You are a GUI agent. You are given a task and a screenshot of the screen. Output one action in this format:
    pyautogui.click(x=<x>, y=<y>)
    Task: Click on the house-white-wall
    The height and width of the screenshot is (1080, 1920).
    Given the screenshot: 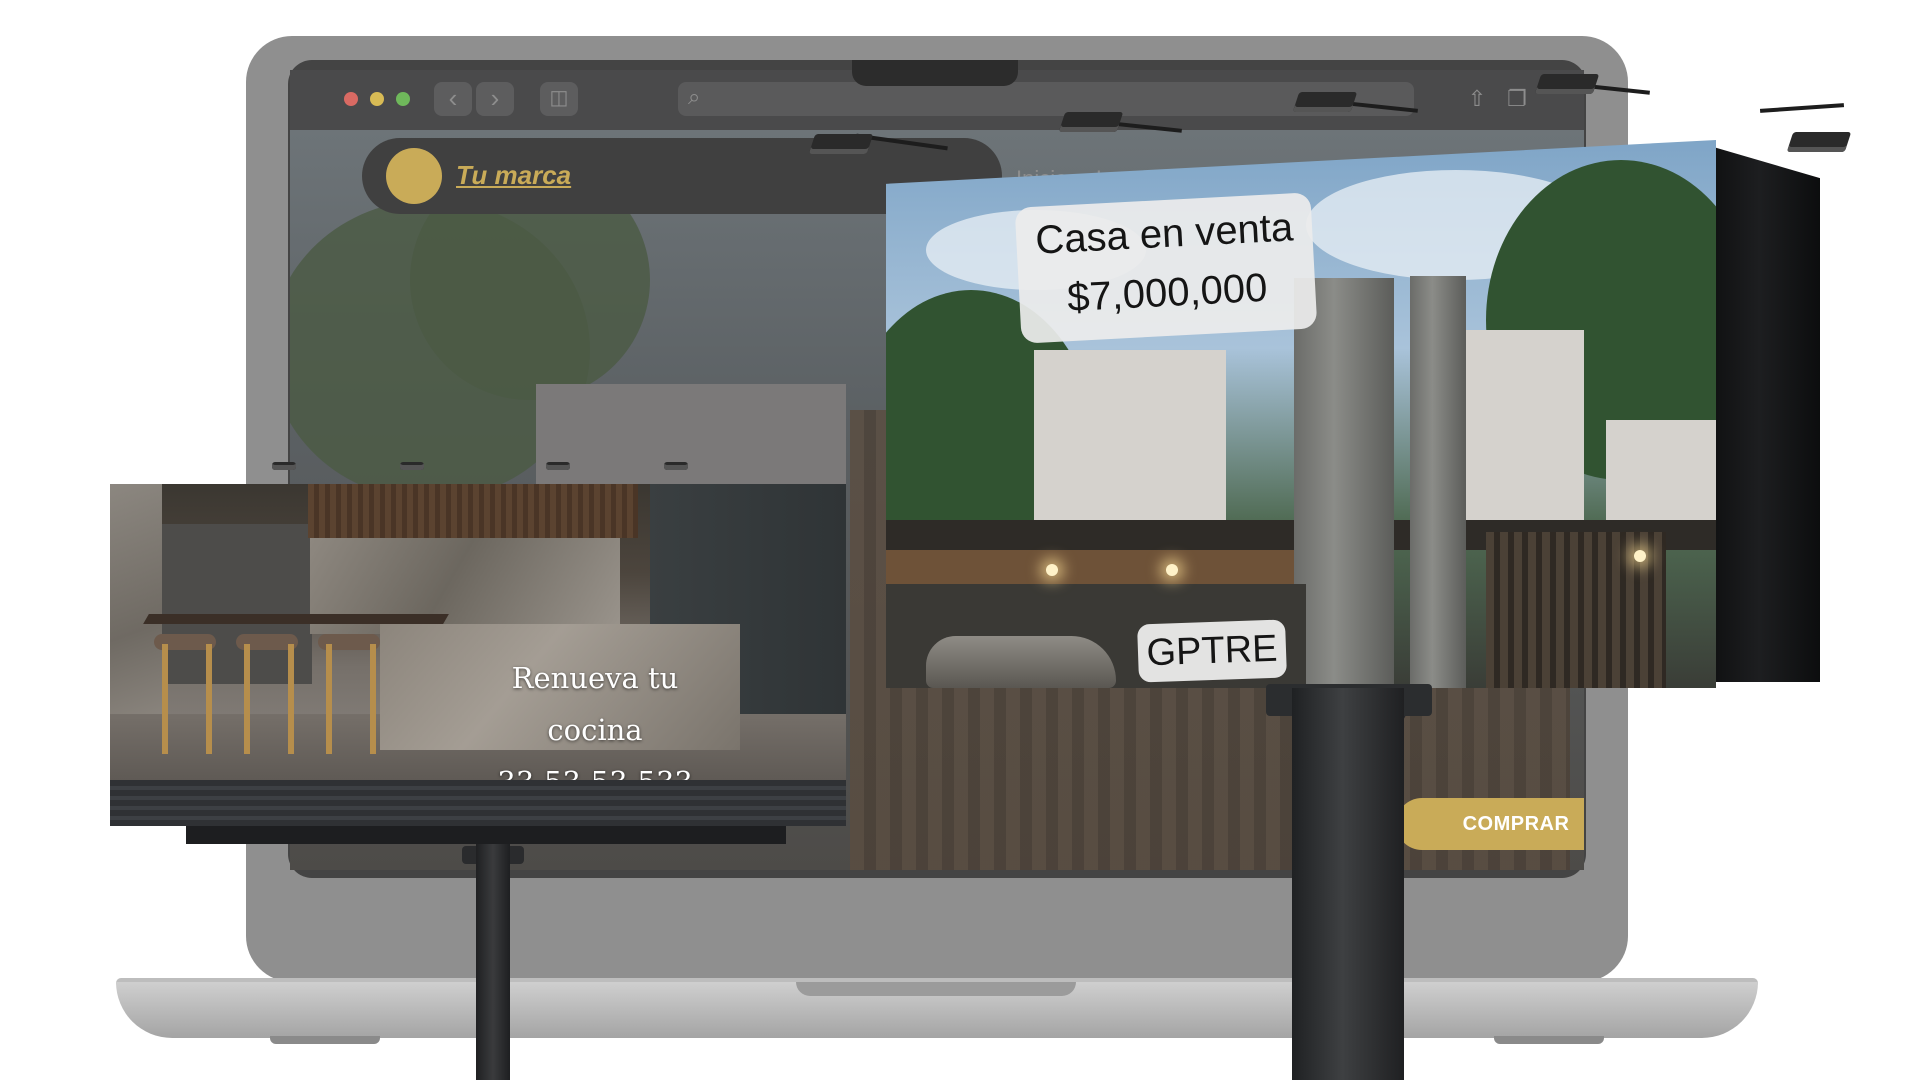 What is the action you would take?
    pyautogui.click(x=1524, y=430)
    